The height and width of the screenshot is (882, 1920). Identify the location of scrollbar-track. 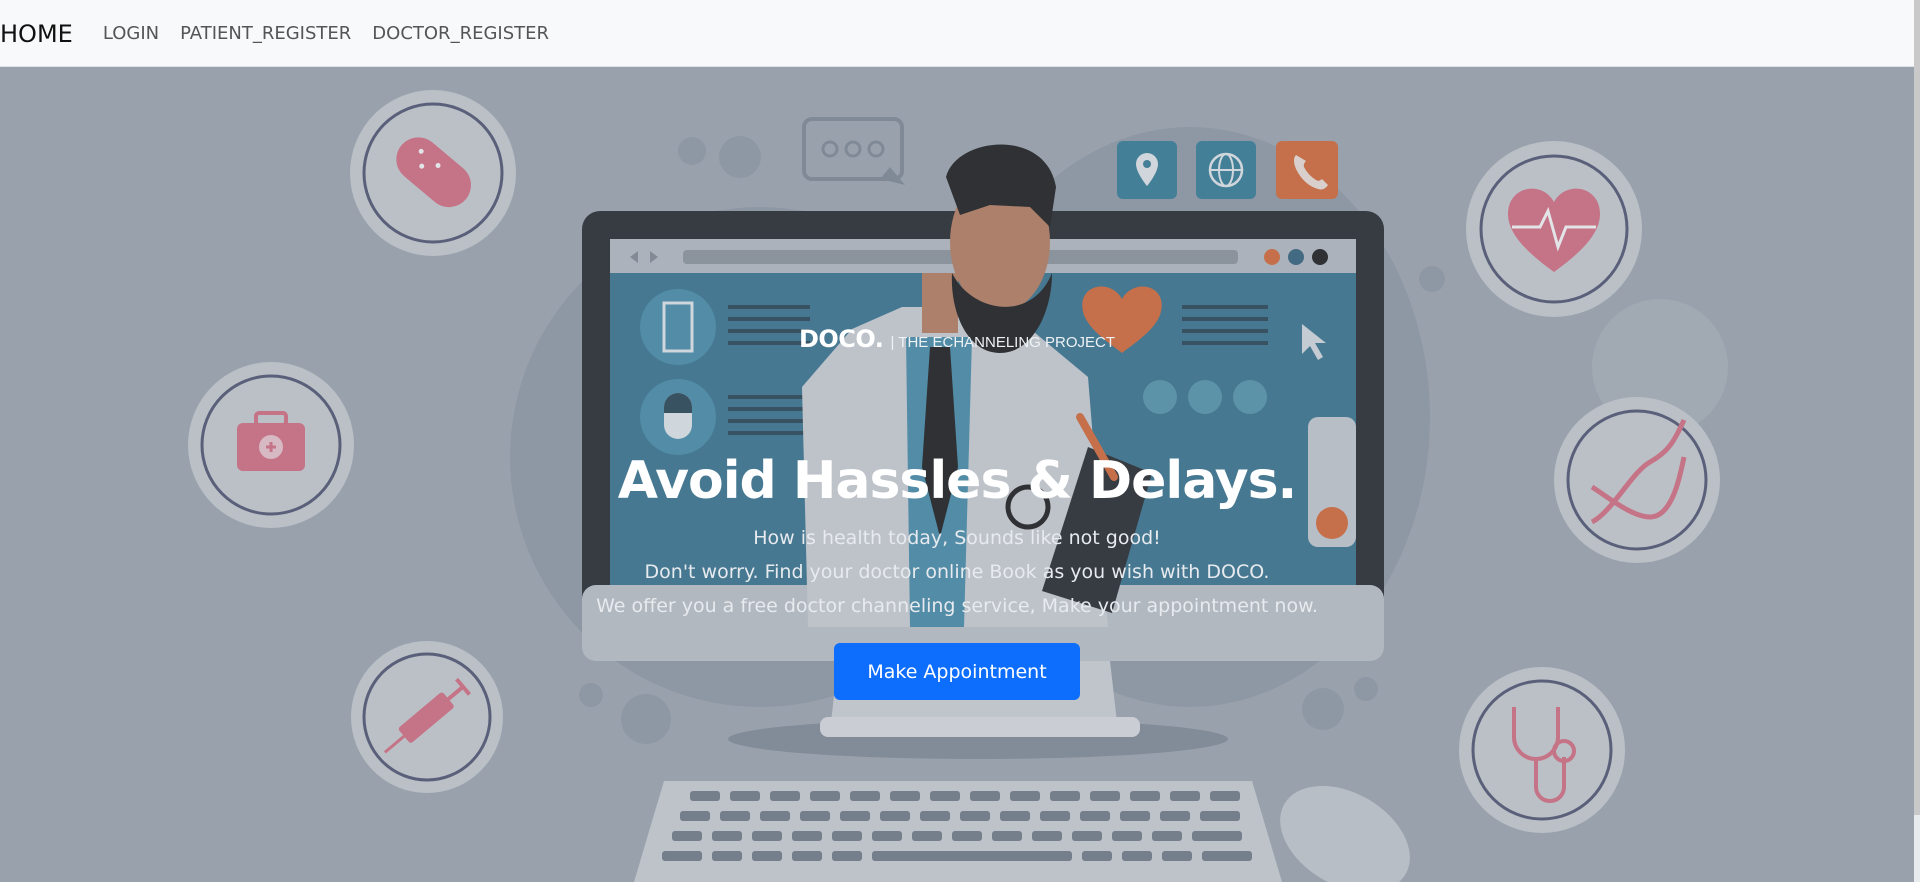
(1917, 441).